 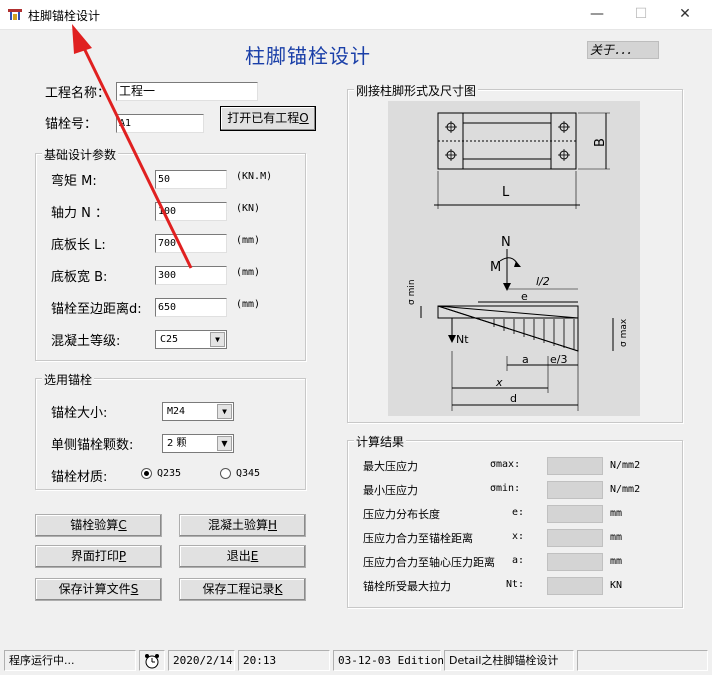 I want to click on result-label: 压应力合力至锚栓距离, so click(x=418, y=538).